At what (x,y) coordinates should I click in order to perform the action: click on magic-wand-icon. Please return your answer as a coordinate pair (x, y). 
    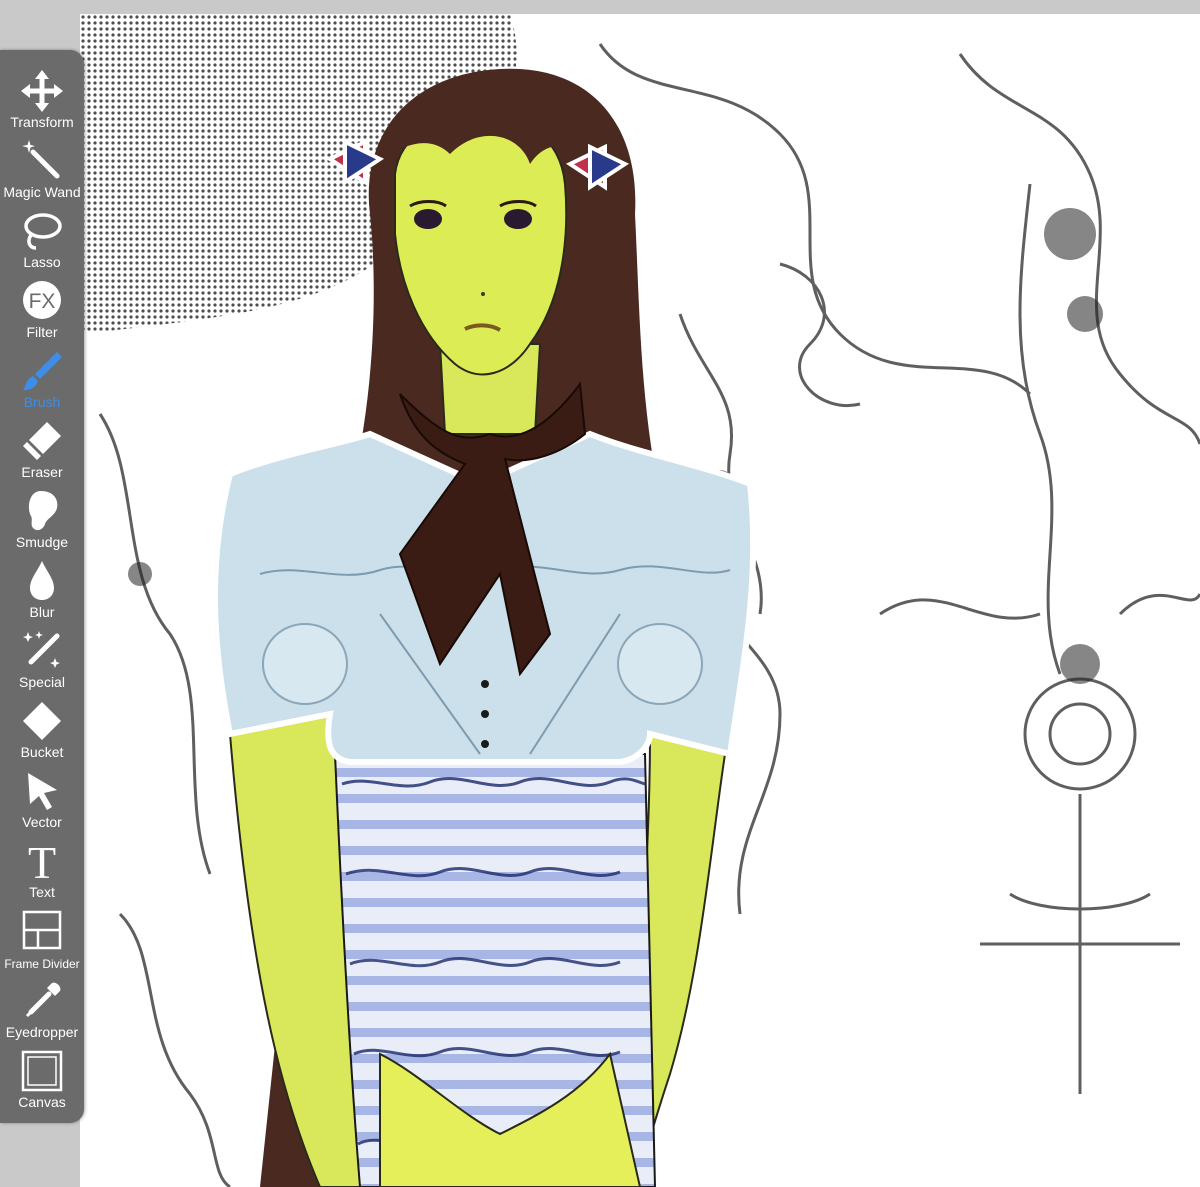
    Looking at the image, I should click on (42, 161).